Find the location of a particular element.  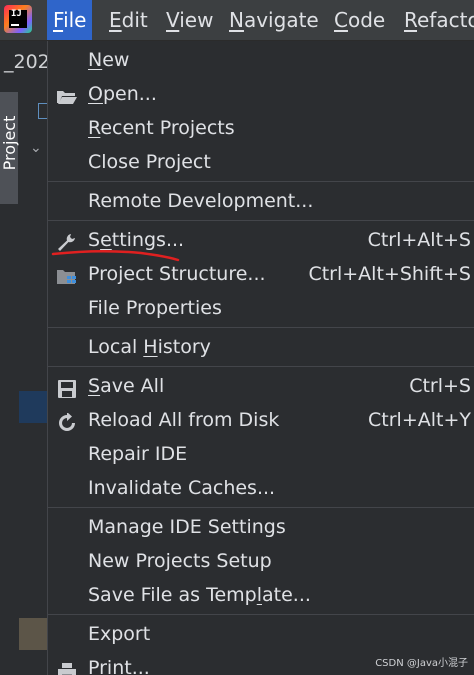

file-properties-label: File Properties is located at coordinates (155, 308).